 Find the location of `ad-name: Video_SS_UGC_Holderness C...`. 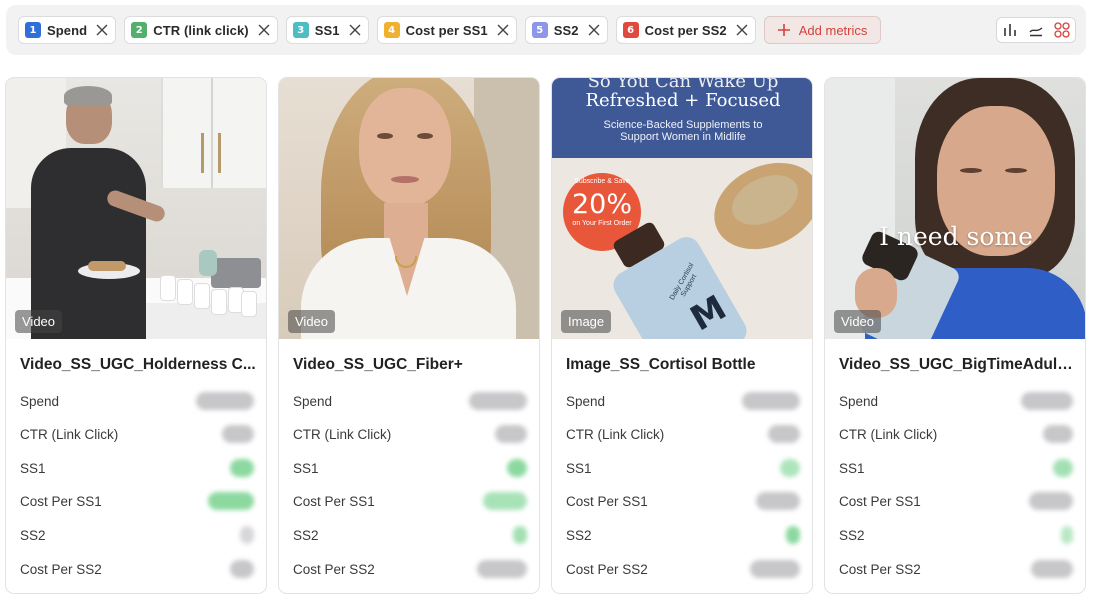

ad-name: Video_SS_UGC_Holderness C... is located at coordinates (138, 365).